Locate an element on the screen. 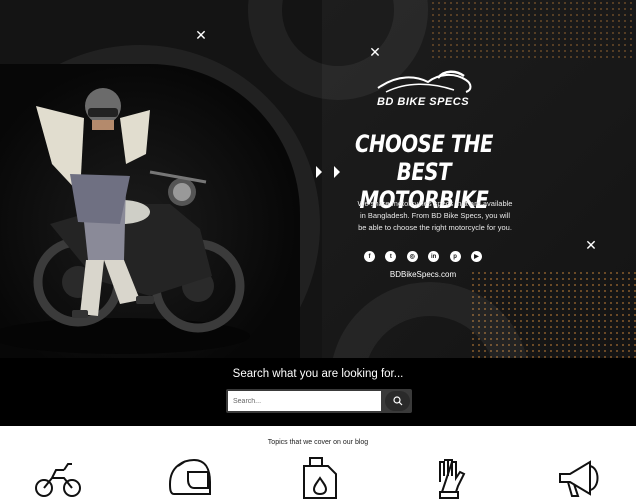 Image resolution: width=636 pixels, height=500 pixels. motorcycle-icon is located at coordinates (58, 478).